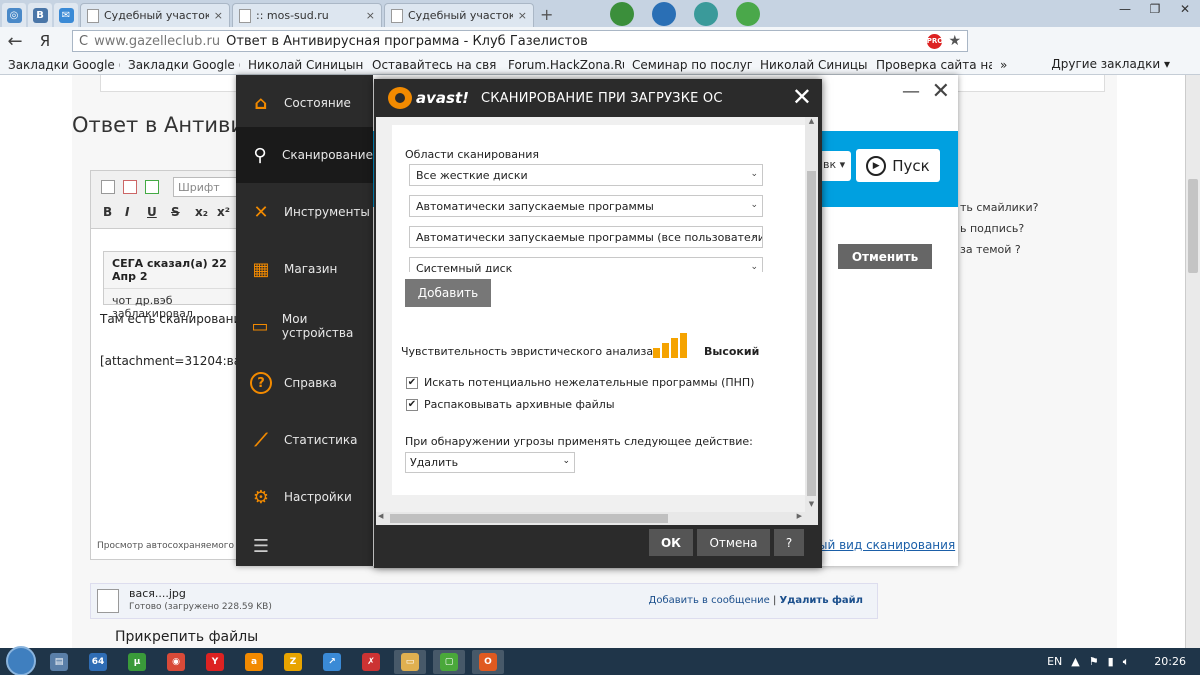  I want to click on archives-option: ✔ Распаковывать архивные файлы, so click(510, 404).